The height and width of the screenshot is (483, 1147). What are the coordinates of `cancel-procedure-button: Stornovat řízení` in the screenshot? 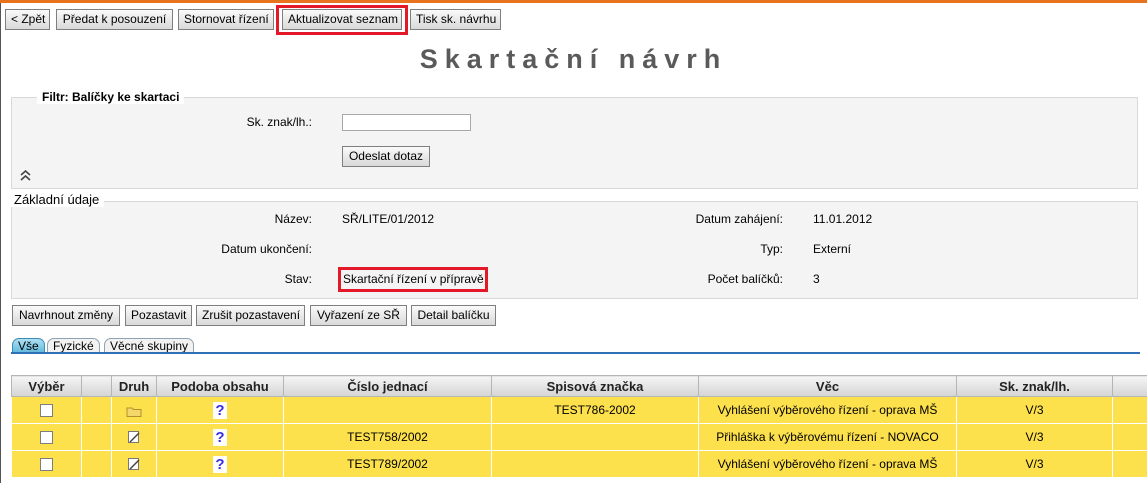 It's located at (226, 19).